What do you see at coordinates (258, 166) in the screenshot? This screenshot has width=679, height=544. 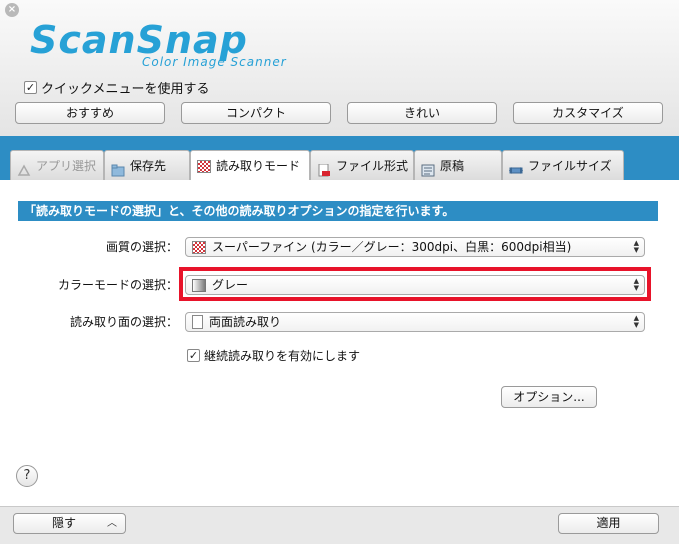 I see `tab-label: 読み取りモード` at bounding box center [258, 166].